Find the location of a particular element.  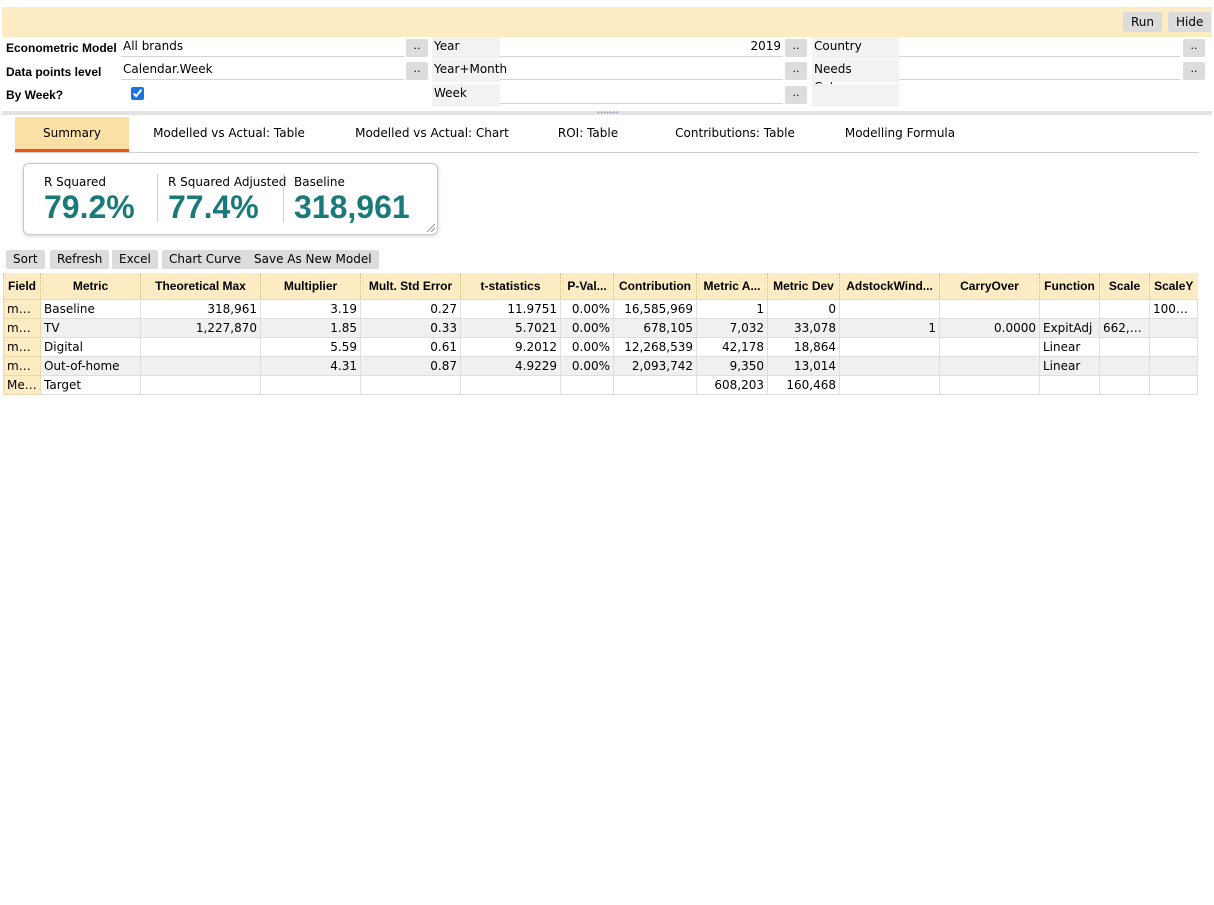

kpi-label: R Squared Adjusted is located at coordinates (227, 182).